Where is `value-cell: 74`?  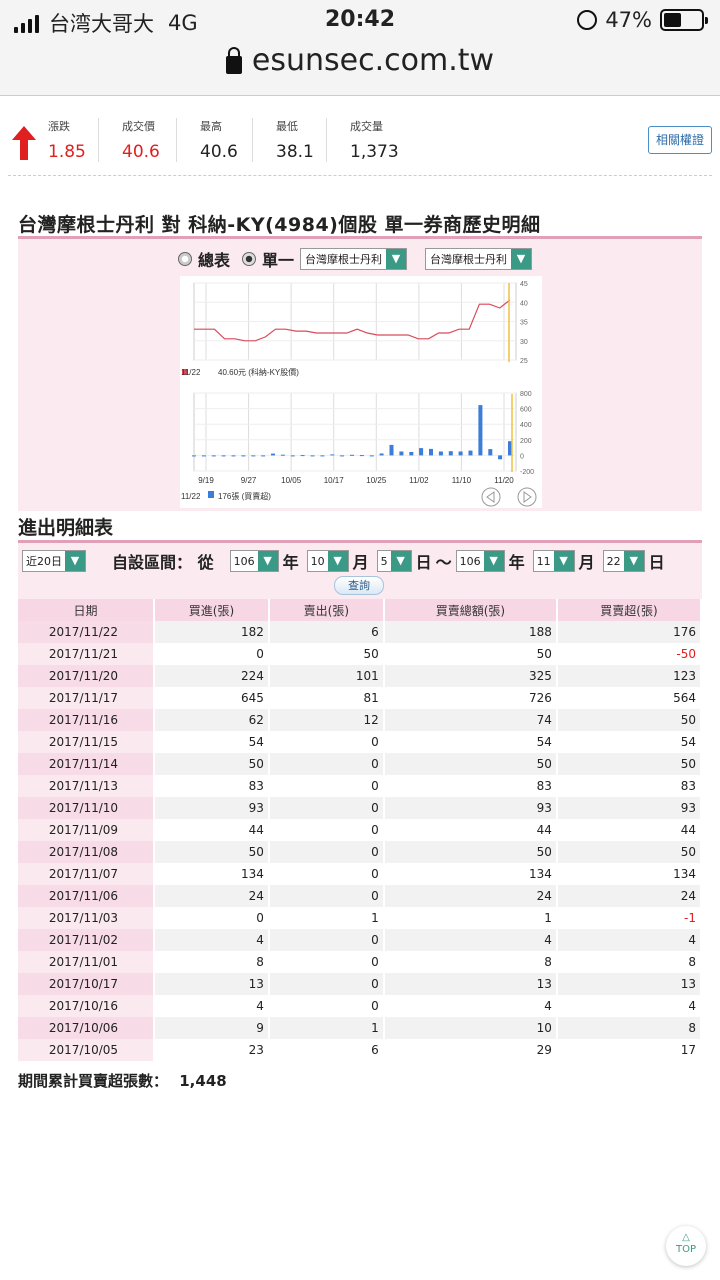
value-cell: 74 is located at coordinates (470, 720).